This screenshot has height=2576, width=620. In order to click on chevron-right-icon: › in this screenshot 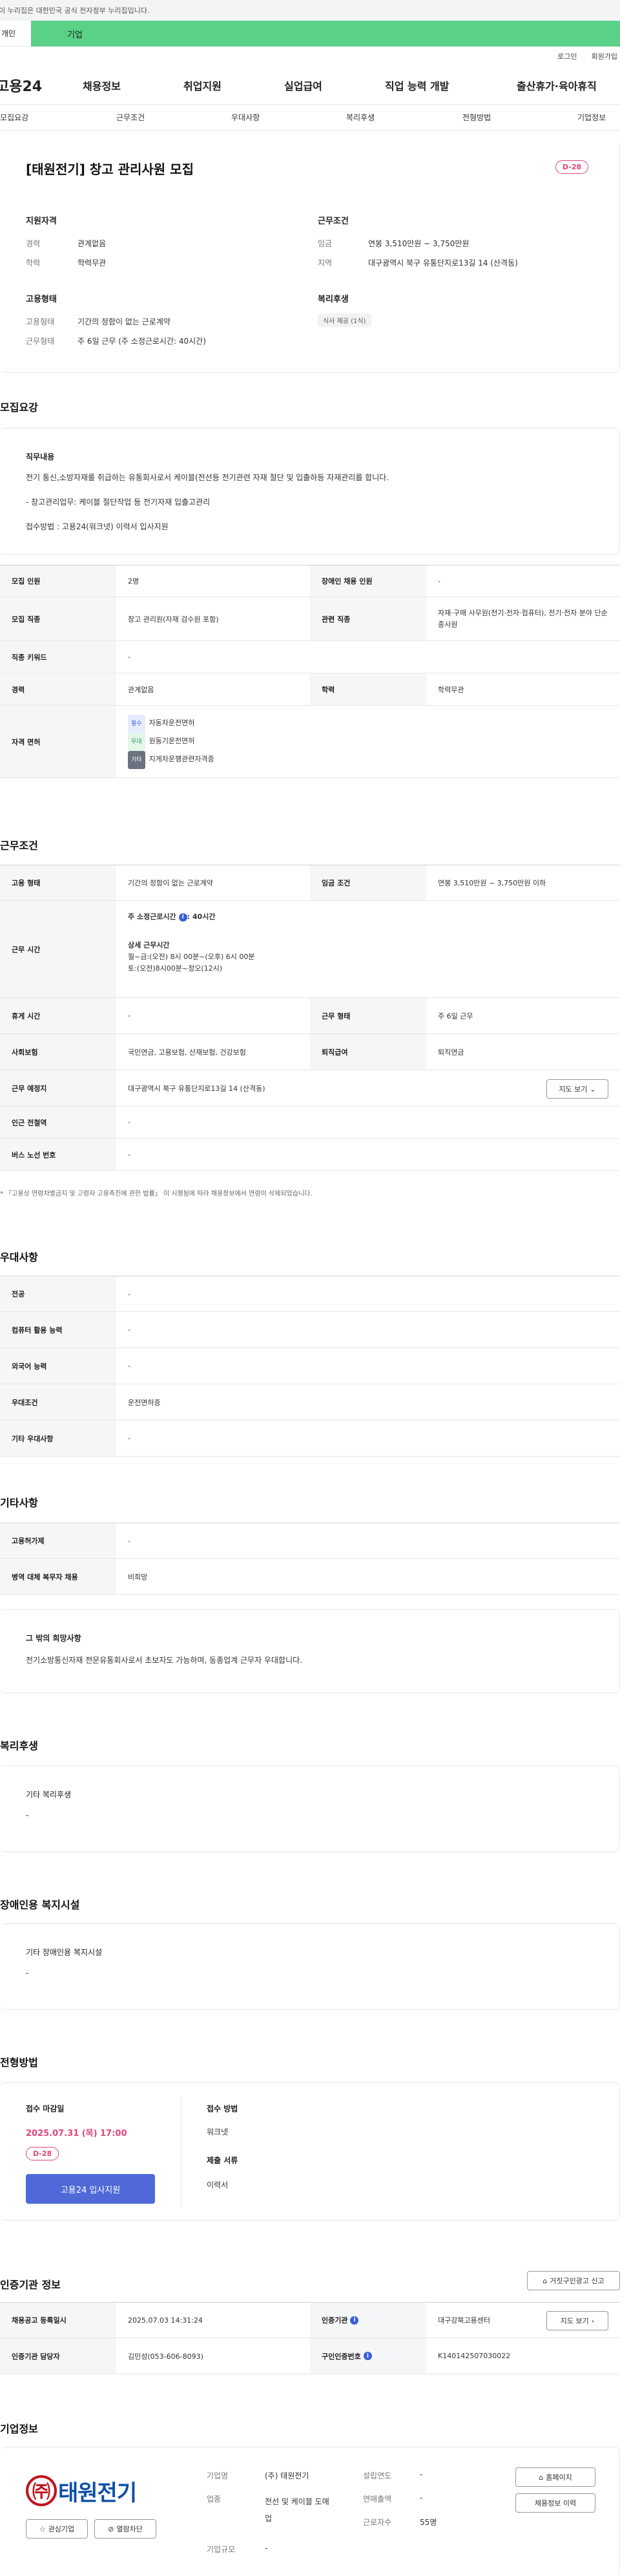, I will do `click(593, 2320)`.